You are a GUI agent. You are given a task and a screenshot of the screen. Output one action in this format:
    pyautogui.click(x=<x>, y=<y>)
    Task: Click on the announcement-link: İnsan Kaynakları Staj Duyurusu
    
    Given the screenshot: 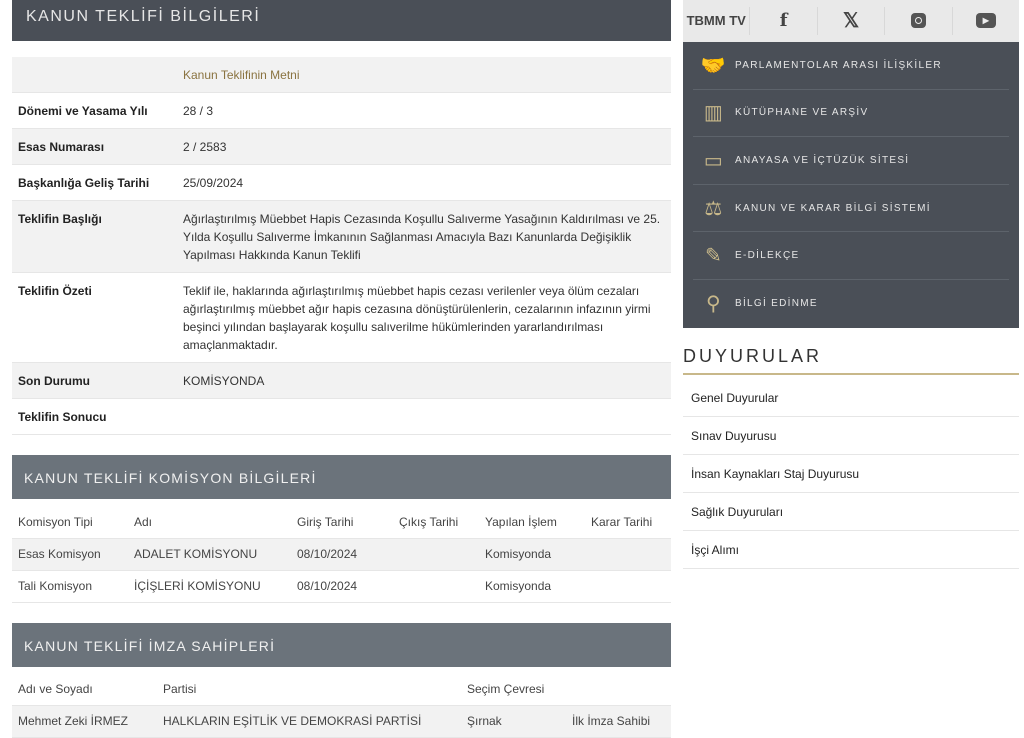 What is the action you would take?
    pyautogui.click(x=851, y=474)
    